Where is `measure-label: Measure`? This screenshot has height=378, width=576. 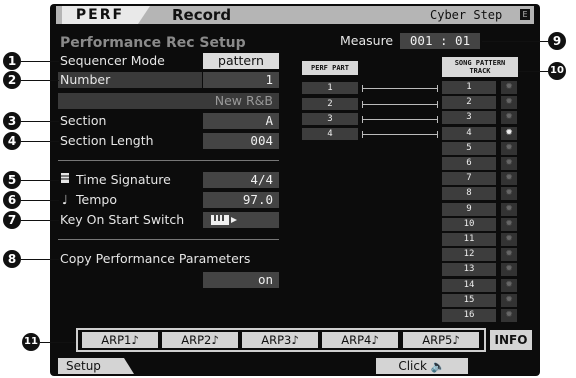 measure-label: Measure is located at coordinates (367, 40).